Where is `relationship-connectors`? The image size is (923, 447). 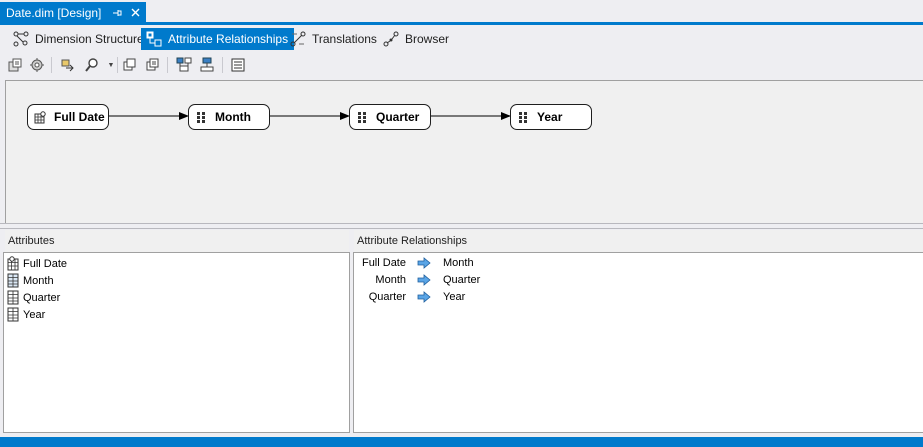
relationship-connectors is located at coordinates (310, 116).